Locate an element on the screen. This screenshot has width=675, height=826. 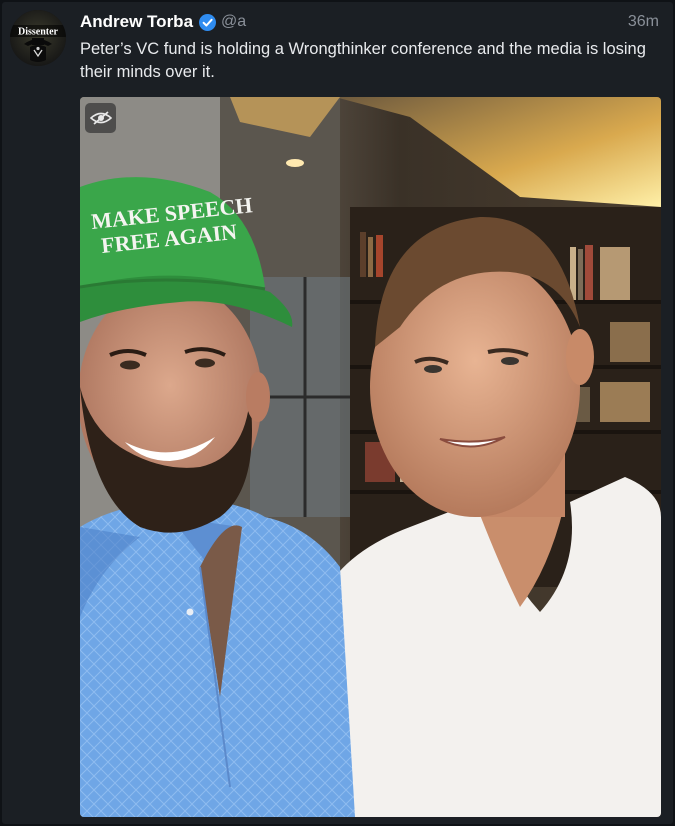
post-header: Andrew Torba @a 36m is located at coordinates (369, 22).